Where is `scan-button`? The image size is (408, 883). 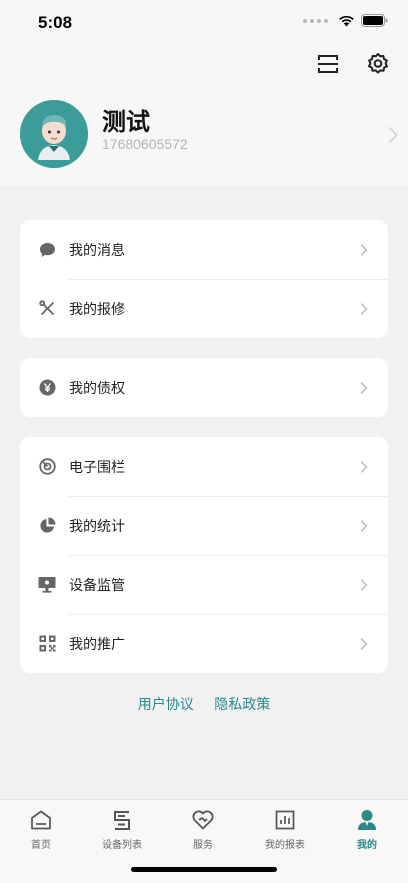
scan-button is located at coordinates (328, 64).